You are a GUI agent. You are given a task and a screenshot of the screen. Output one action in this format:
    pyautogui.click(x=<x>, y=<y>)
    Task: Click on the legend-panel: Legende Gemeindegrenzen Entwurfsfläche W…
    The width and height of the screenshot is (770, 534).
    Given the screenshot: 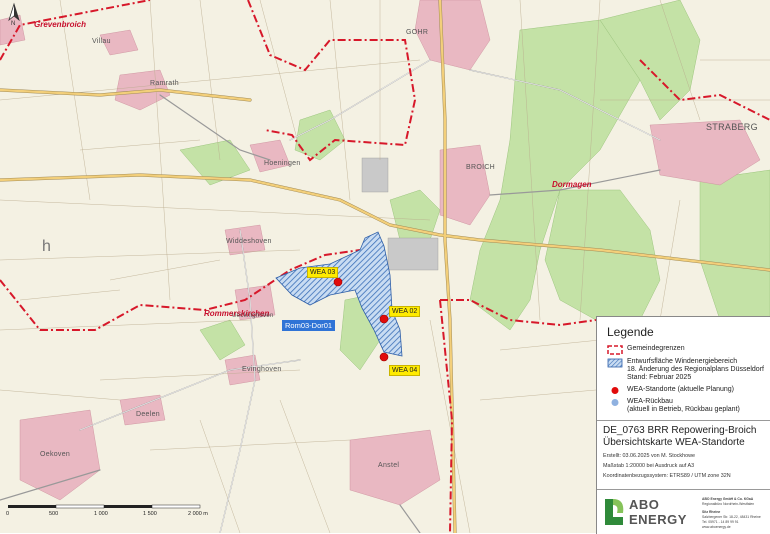 What is the action you would take?
    pyautogui.click(x=683, y=425)
    